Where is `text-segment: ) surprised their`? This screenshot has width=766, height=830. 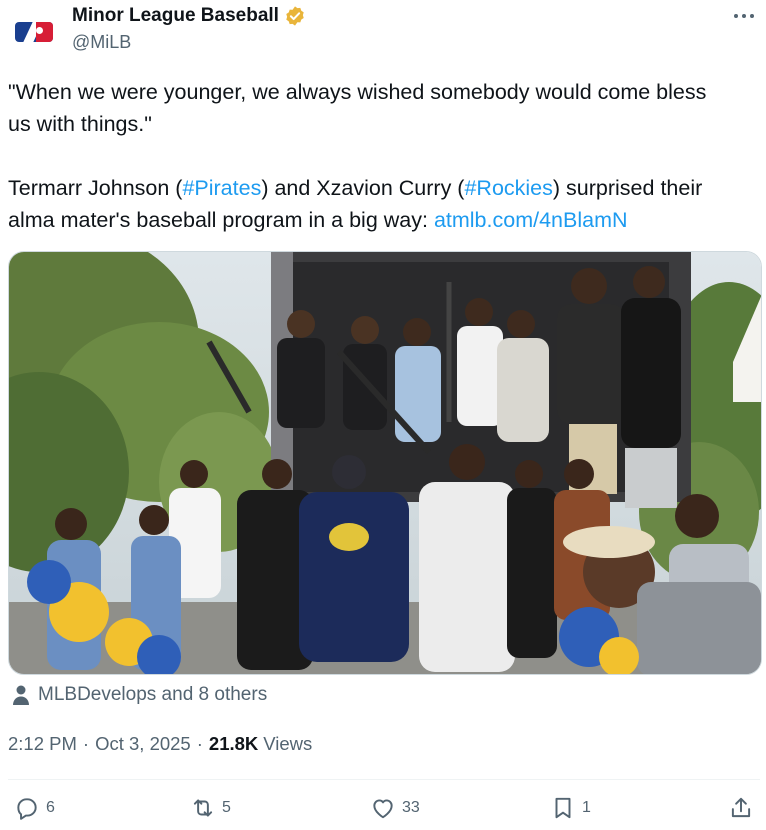 text-segment: ) surprised their is located at coordinates (627, 188).